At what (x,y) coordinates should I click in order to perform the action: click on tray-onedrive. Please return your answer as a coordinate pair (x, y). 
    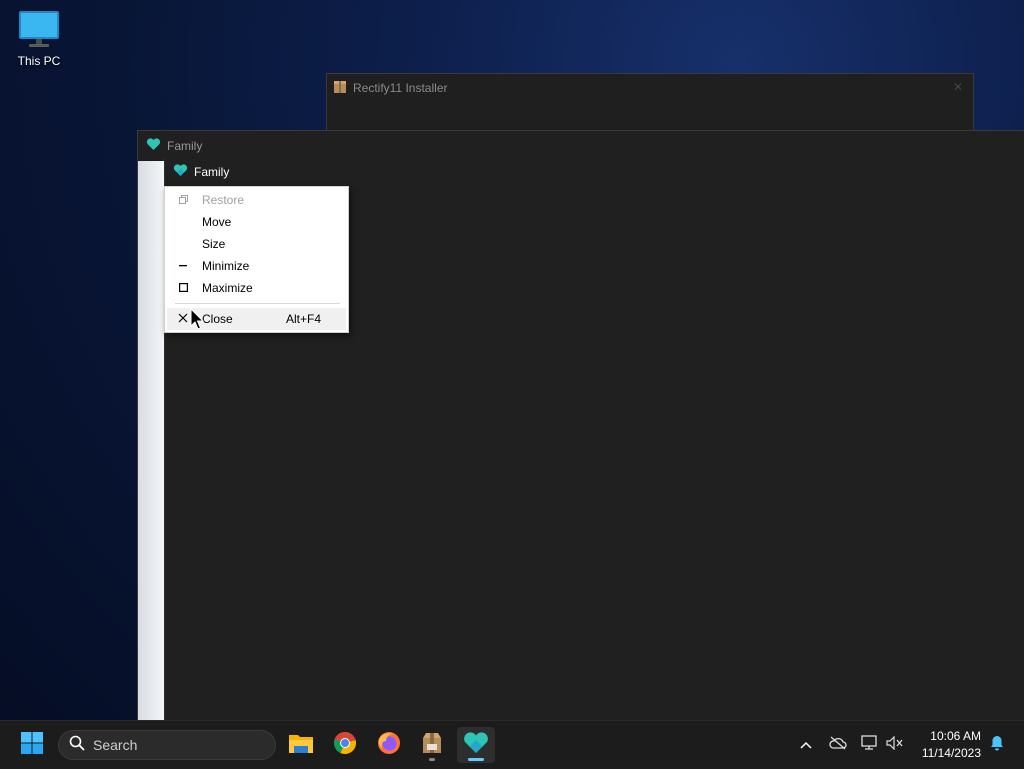
    Looking at the image, I should click on (838, 745).